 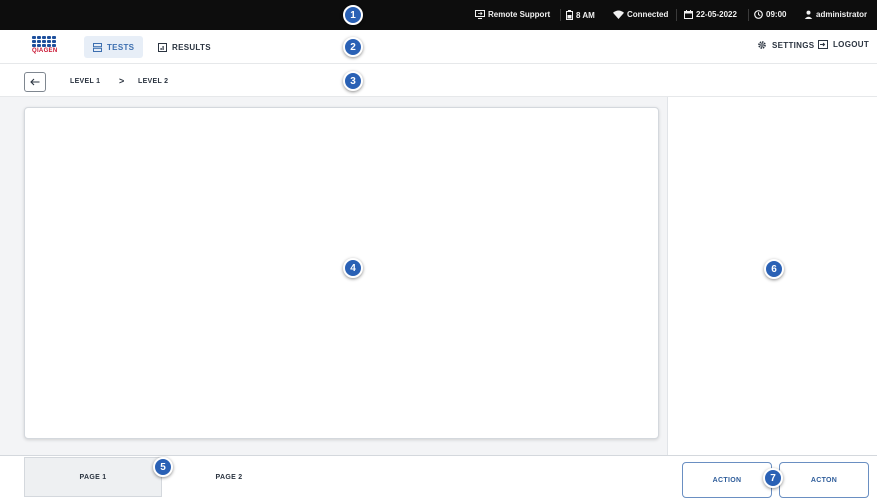 What do you see at coordinates (808, 14) in the screenshot?
I see `user-icon` at bounding box center [808, 14].